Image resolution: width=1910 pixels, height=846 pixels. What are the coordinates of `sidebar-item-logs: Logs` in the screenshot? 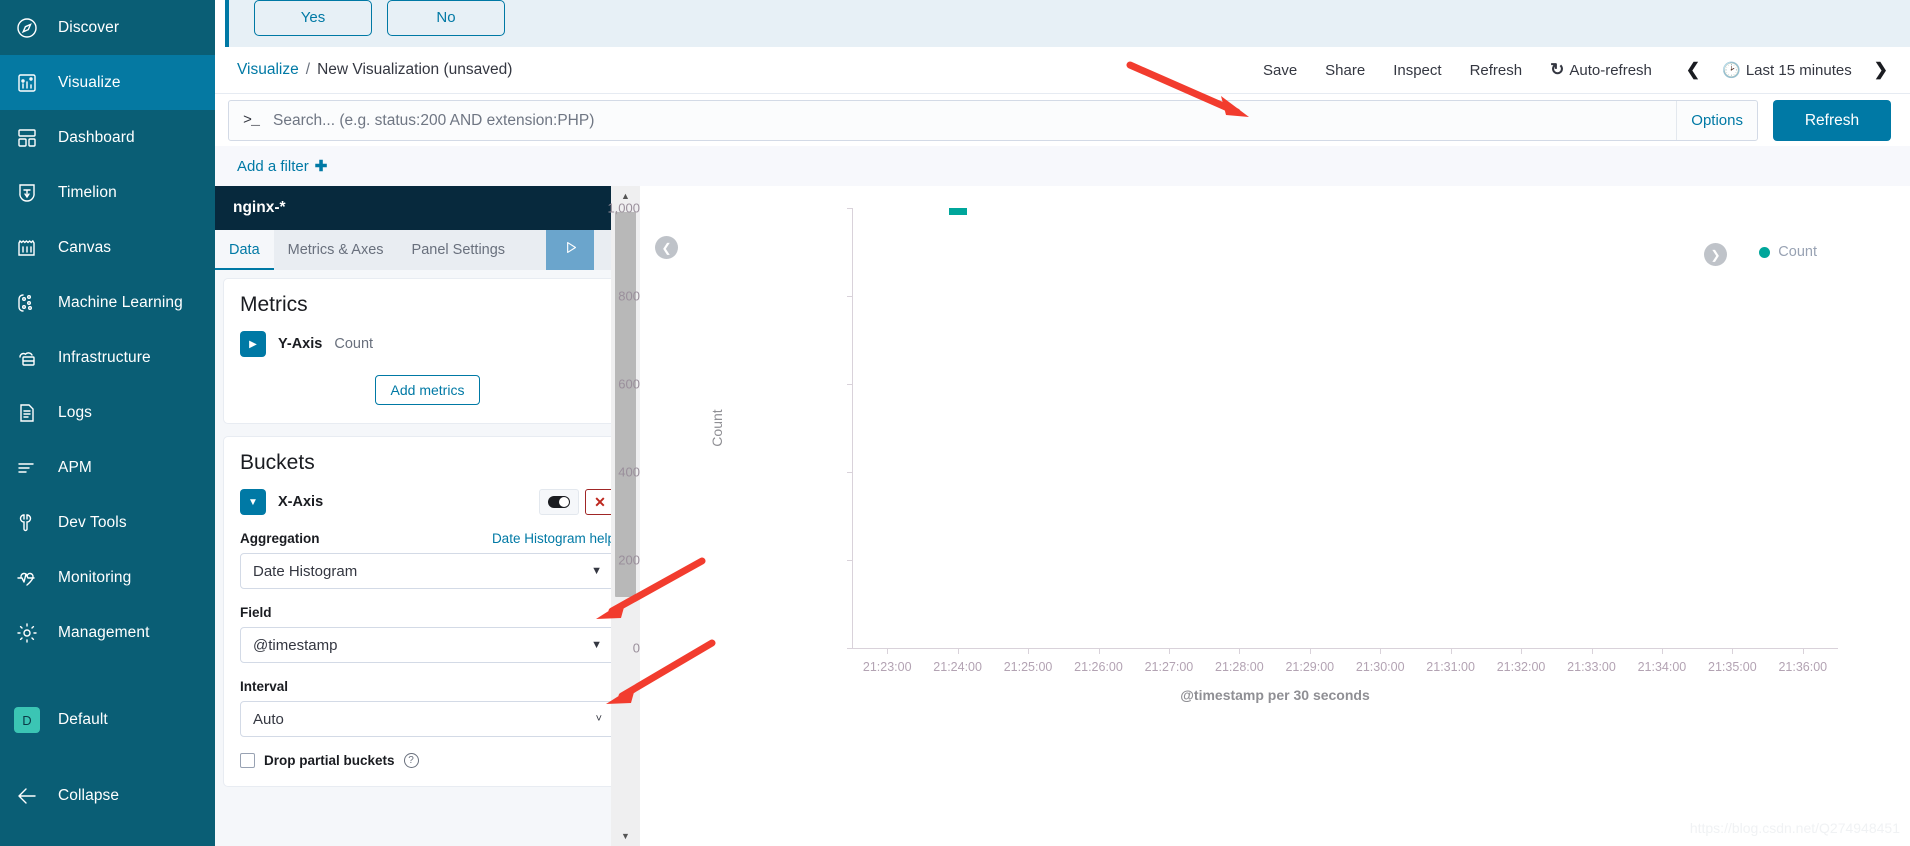 It's located at (107, 412).